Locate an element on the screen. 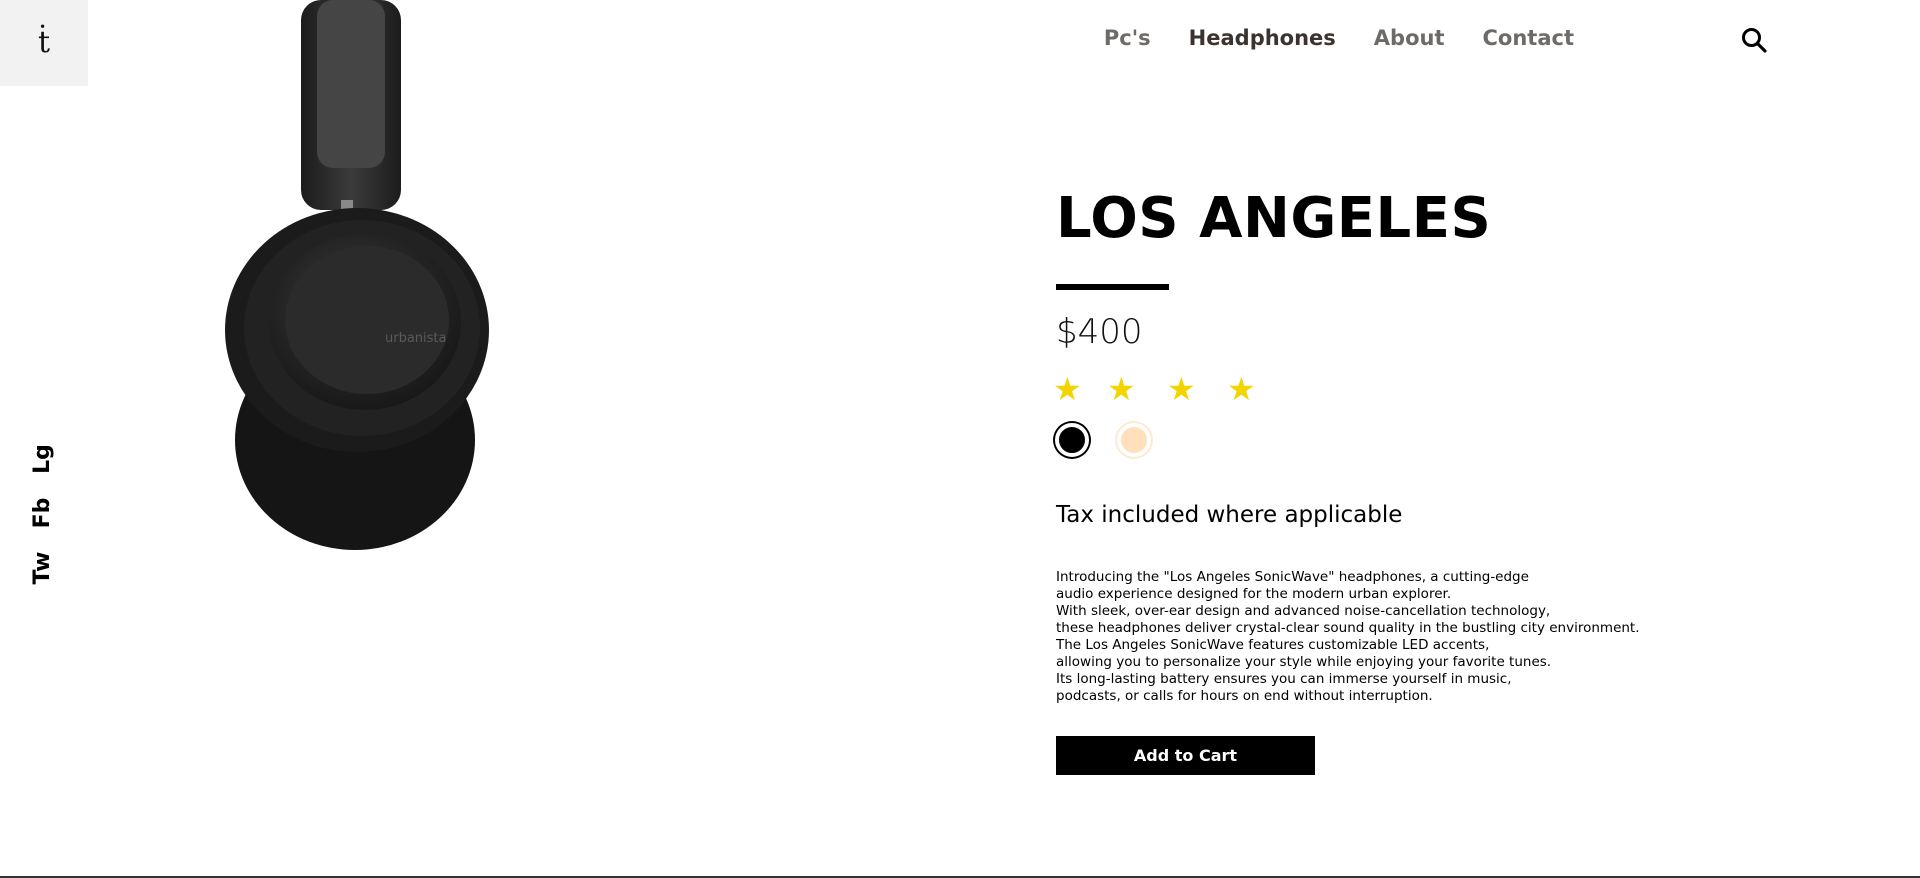 The width and height of the screenshot is (1920, 878). social-link-tw: Tw is located at coordinates (42, 568).